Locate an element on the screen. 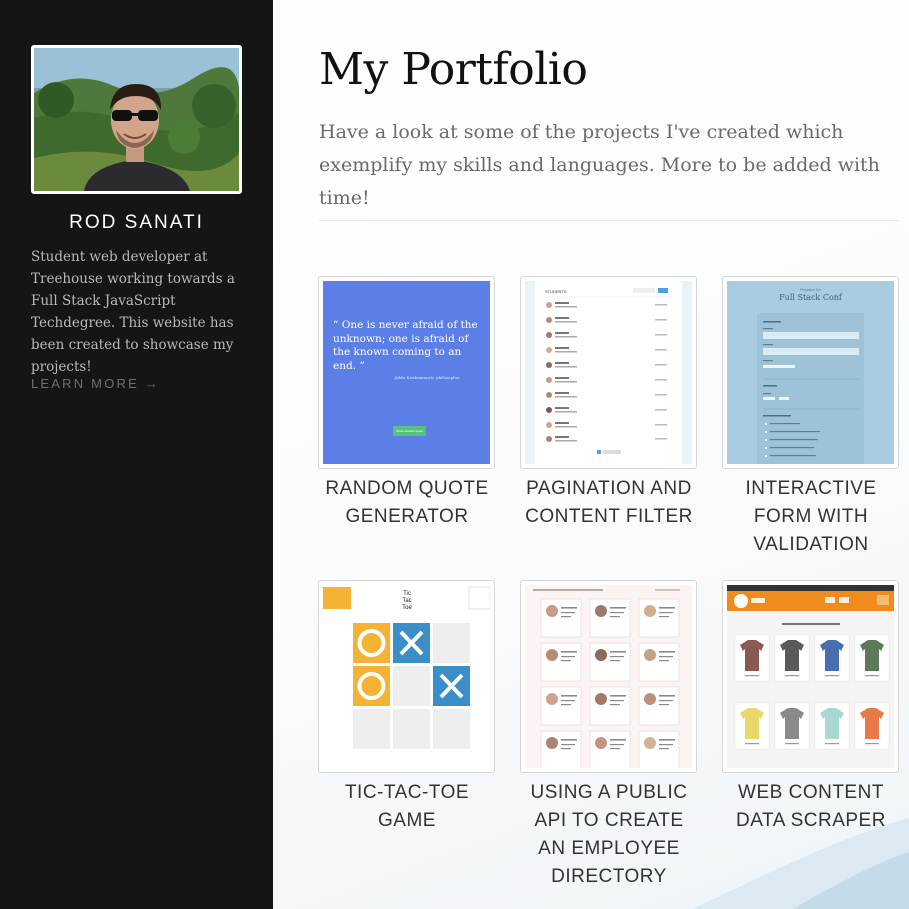 Image resolution: width=909 pixels, height=909 pixels. page-title: My Portfolio is located at coordinates (453, 69).